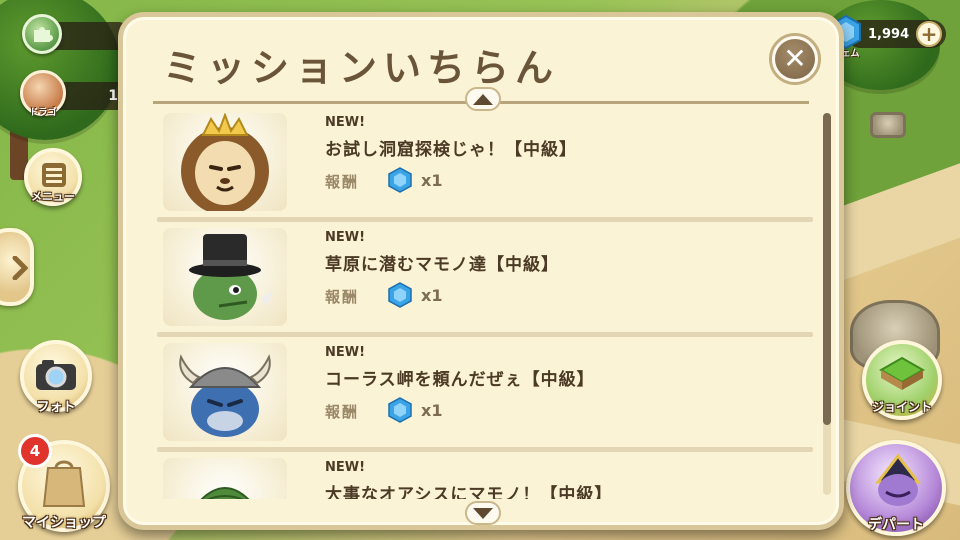  I want to click on puzzle-glyph, so click(43, 34).